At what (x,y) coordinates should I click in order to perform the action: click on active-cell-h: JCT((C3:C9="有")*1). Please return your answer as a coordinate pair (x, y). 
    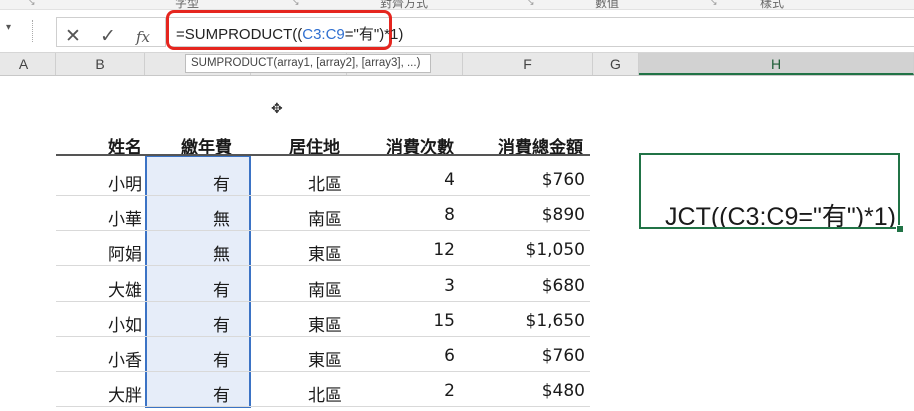
    Looking at the image, I should click on (769, 191).